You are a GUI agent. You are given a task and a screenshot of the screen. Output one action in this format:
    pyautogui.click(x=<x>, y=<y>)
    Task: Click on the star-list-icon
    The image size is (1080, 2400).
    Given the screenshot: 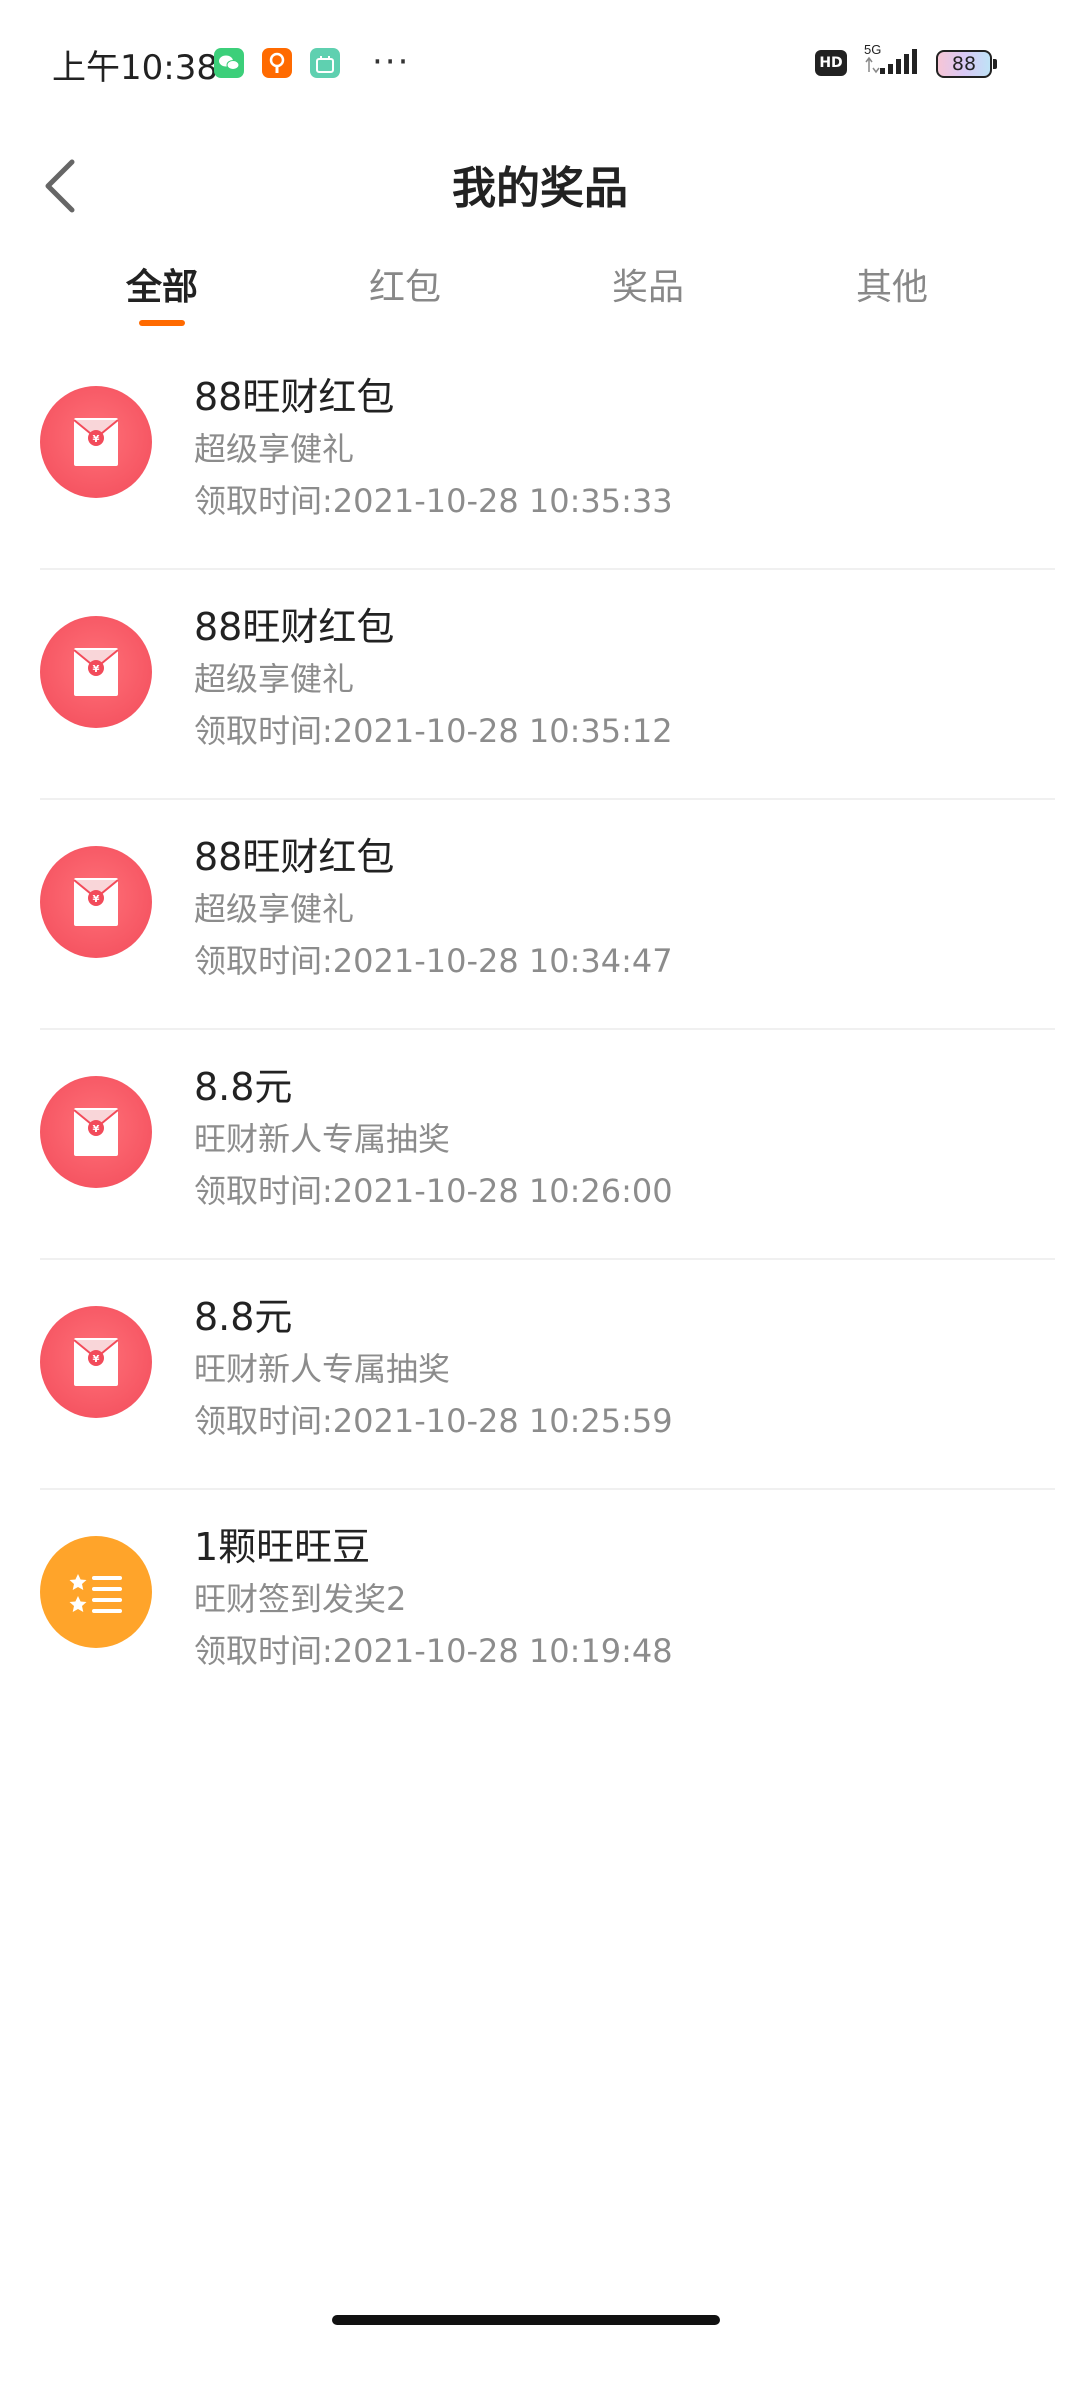 What is the action you would take?
    pyautogui.click(x=96, y=1592)
    